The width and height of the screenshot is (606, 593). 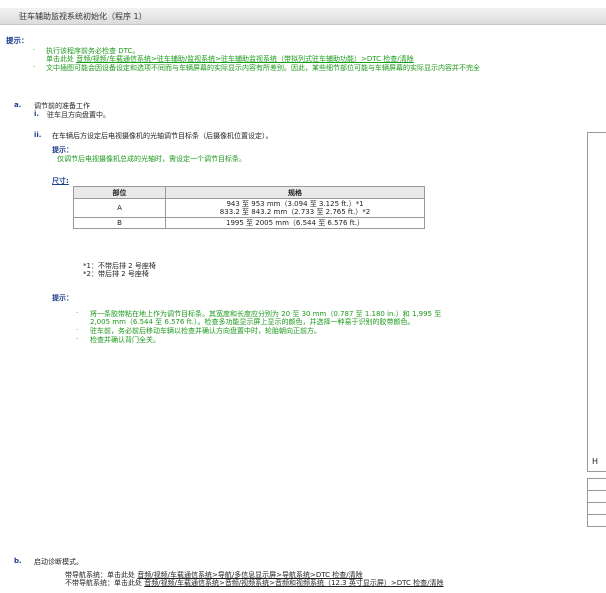 I want to click on section-title-bar: 驻车辅助监视系统初始化（程序 1）, so click(x=303, y=16).